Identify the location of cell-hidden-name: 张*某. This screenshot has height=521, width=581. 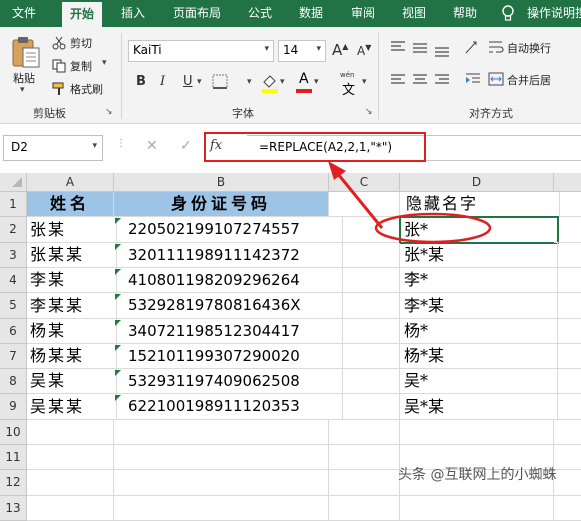
(479, 255).